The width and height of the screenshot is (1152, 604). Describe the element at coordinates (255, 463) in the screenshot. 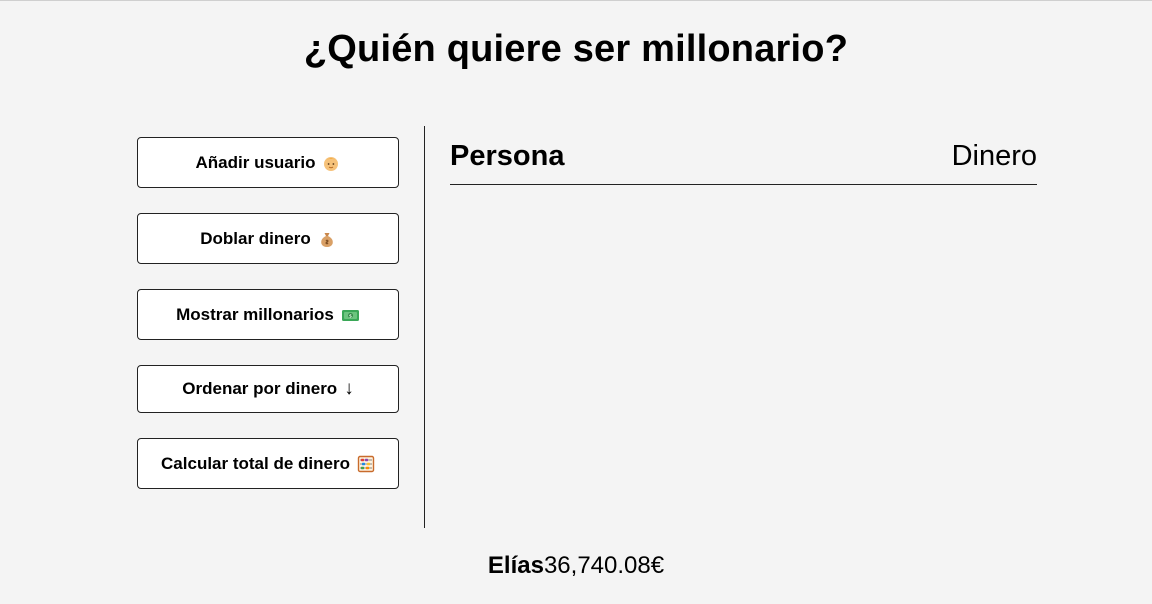

I see `calculate-total-label: Calcular total de dinero` at that location.